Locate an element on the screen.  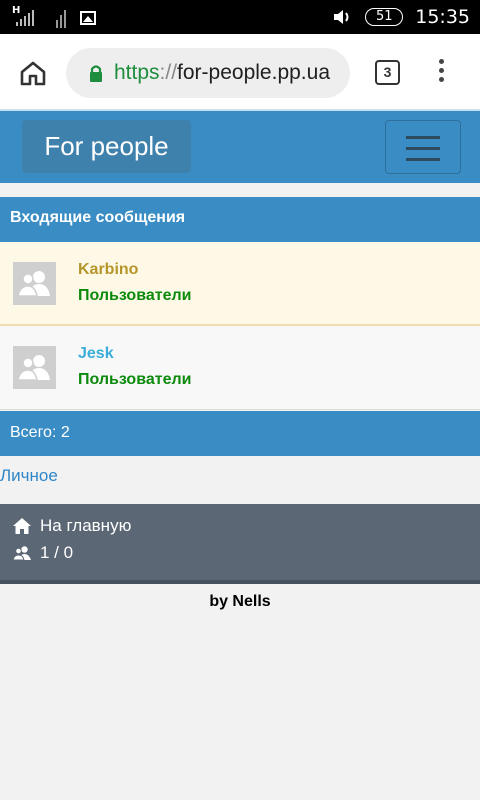
more-options-icon is located at coordinates (441, 73).